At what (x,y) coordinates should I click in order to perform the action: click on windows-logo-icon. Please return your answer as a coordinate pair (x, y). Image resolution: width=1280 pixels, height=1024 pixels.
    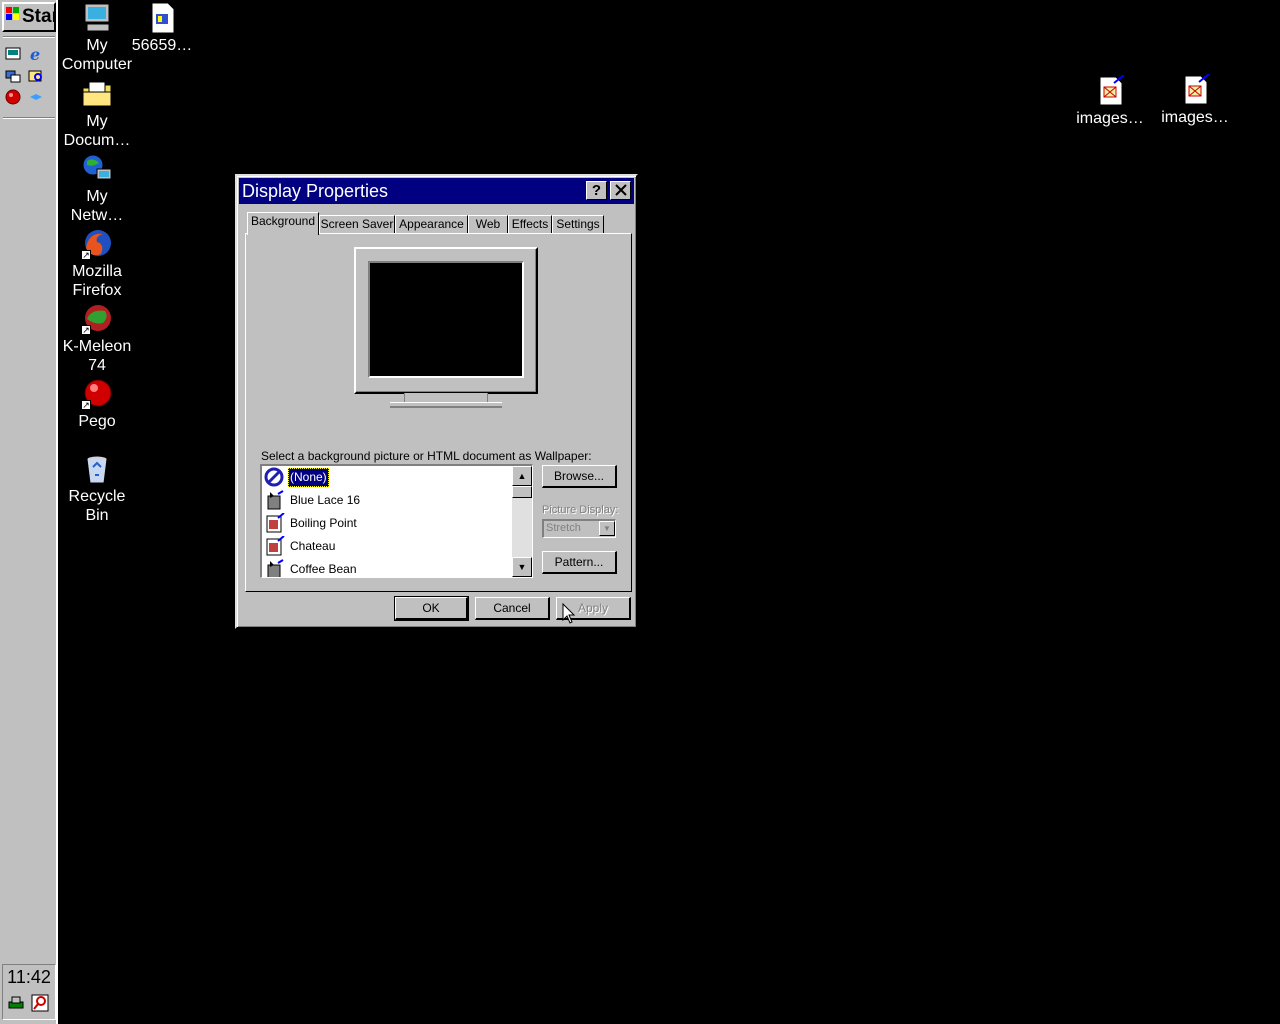
    Looking at the image, I should click on (13, 17).